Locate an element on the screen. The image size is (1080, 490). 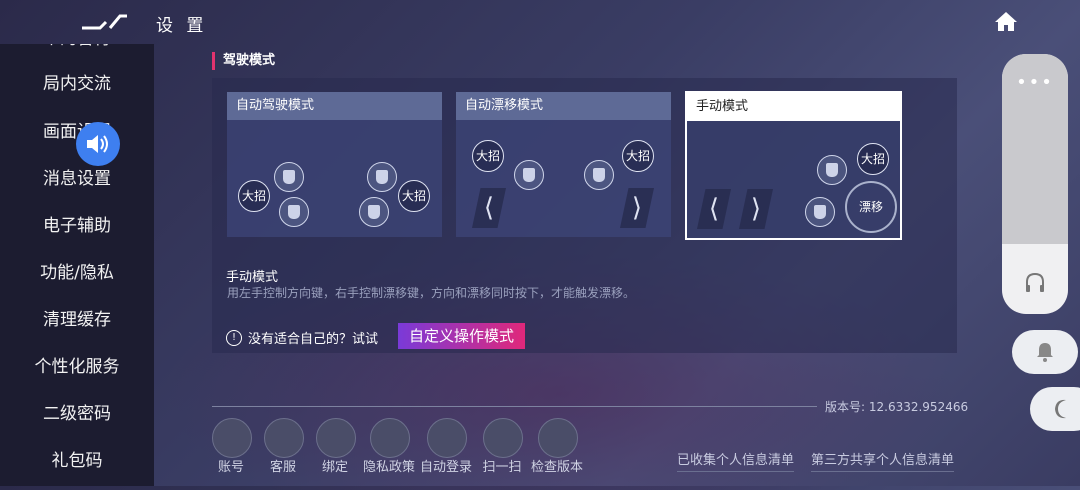
custom-tip: ! 没有适合自己的？试试 is located at coordinates (302, 337).